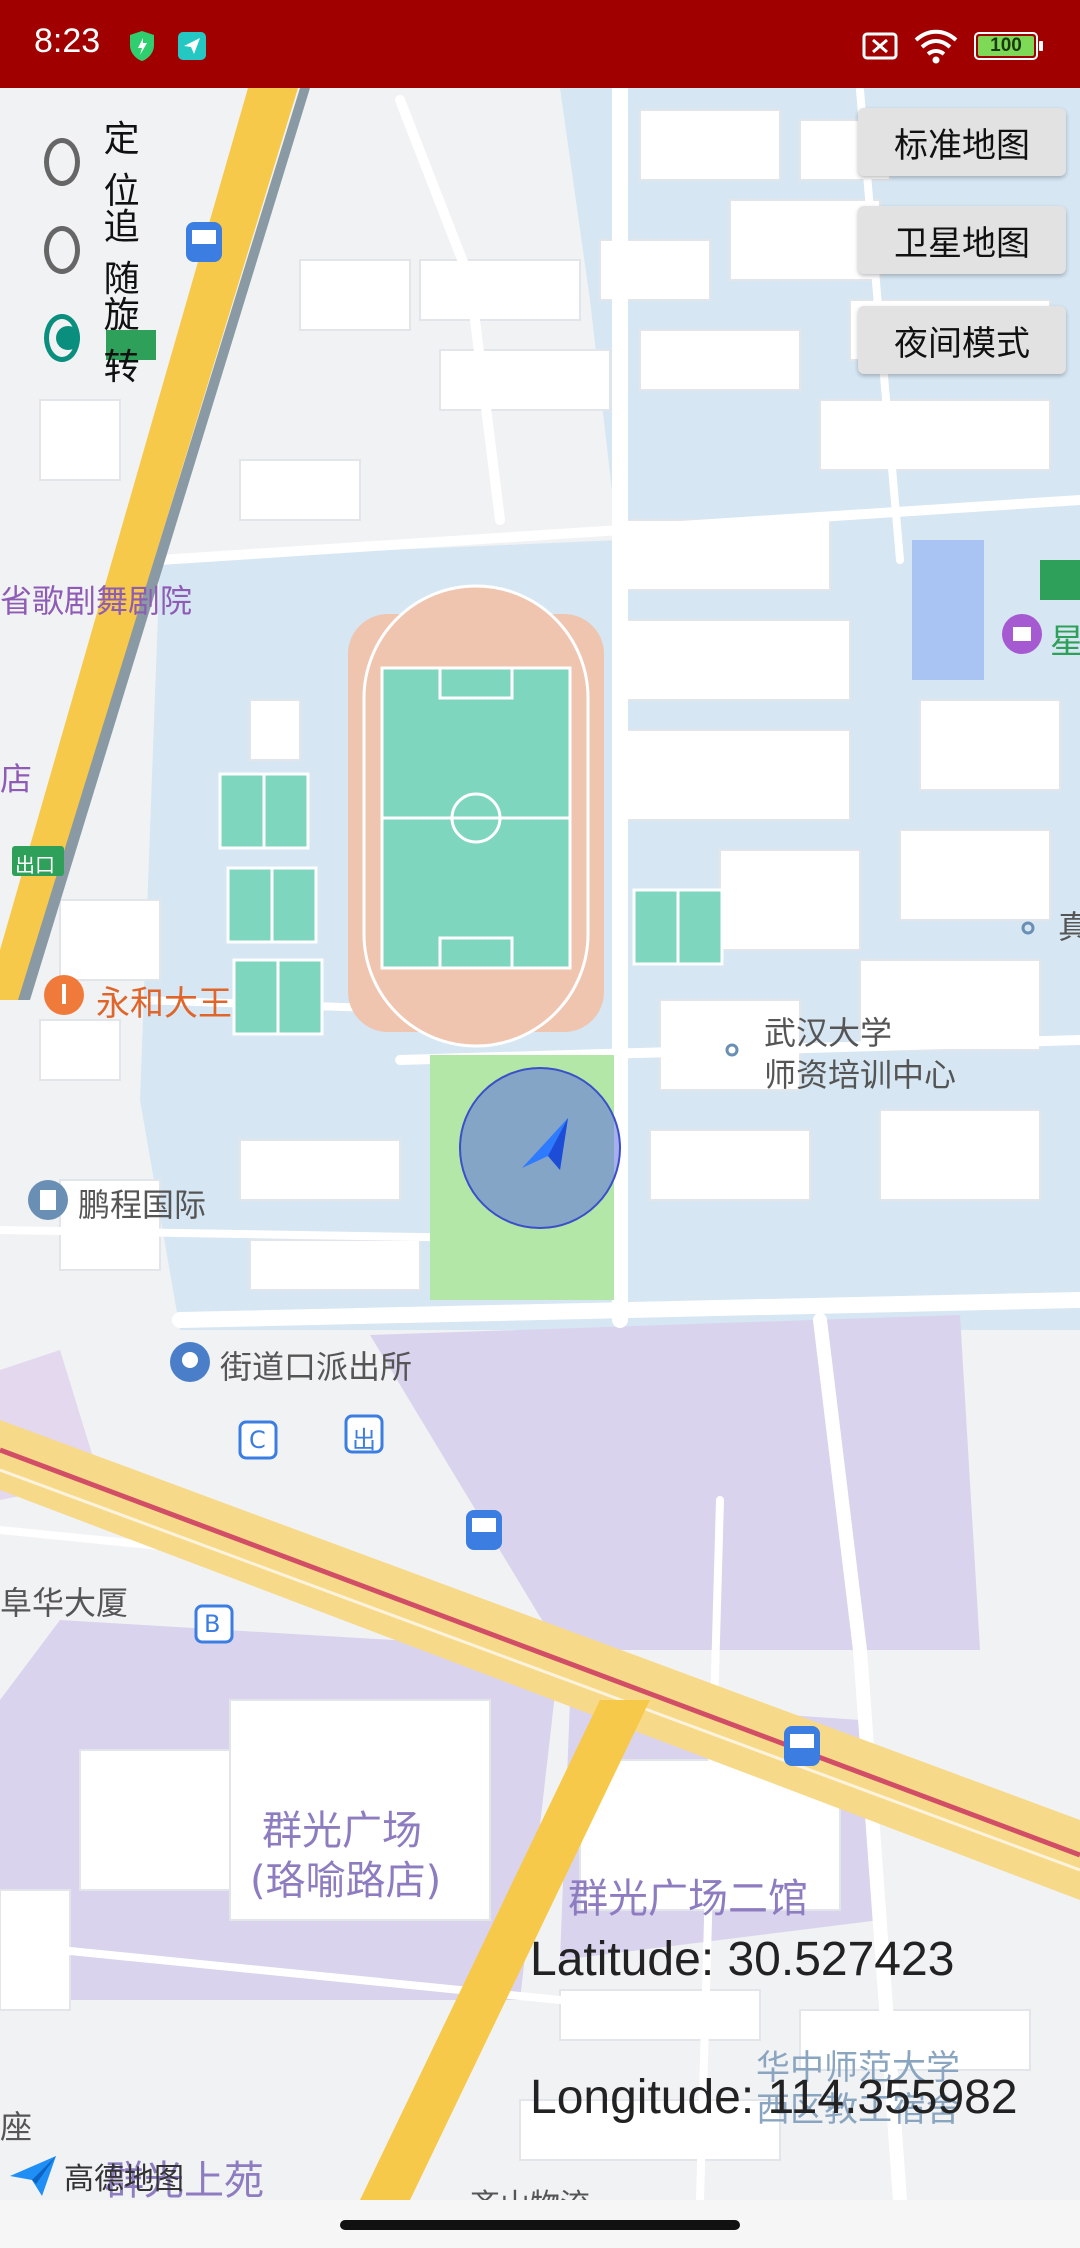 This screenshot has width=1080, height=2248. I want to click on poi-label-qunguang-2: (珞喻路店), so click(345, 1877).